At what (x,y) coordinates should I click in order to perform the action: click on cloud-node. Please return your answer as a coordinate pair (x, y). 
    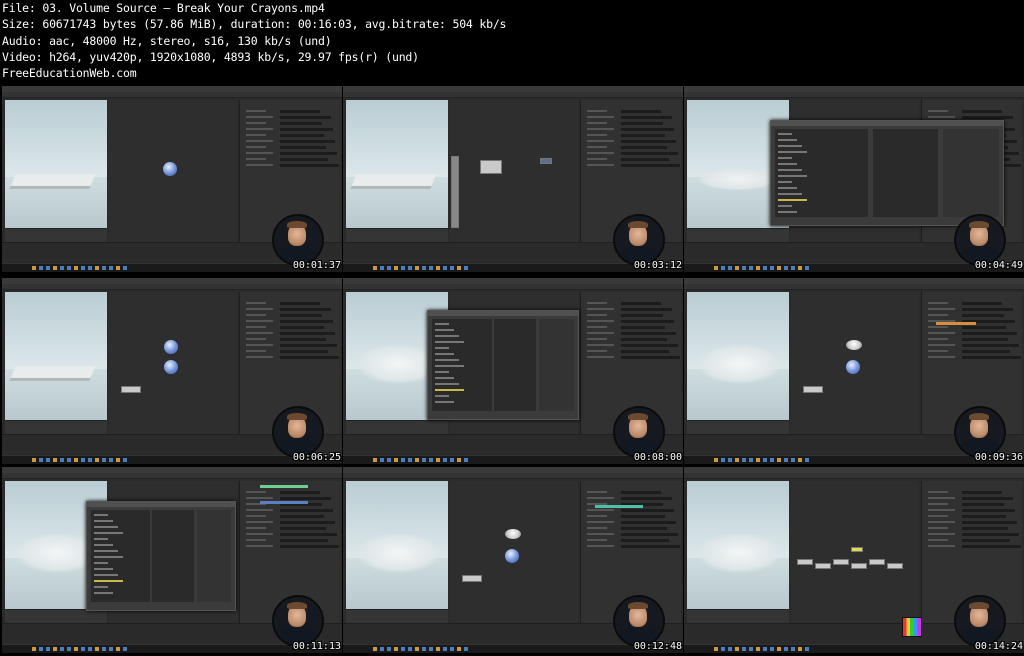
    Looking at the image, I should click on (513, 534).